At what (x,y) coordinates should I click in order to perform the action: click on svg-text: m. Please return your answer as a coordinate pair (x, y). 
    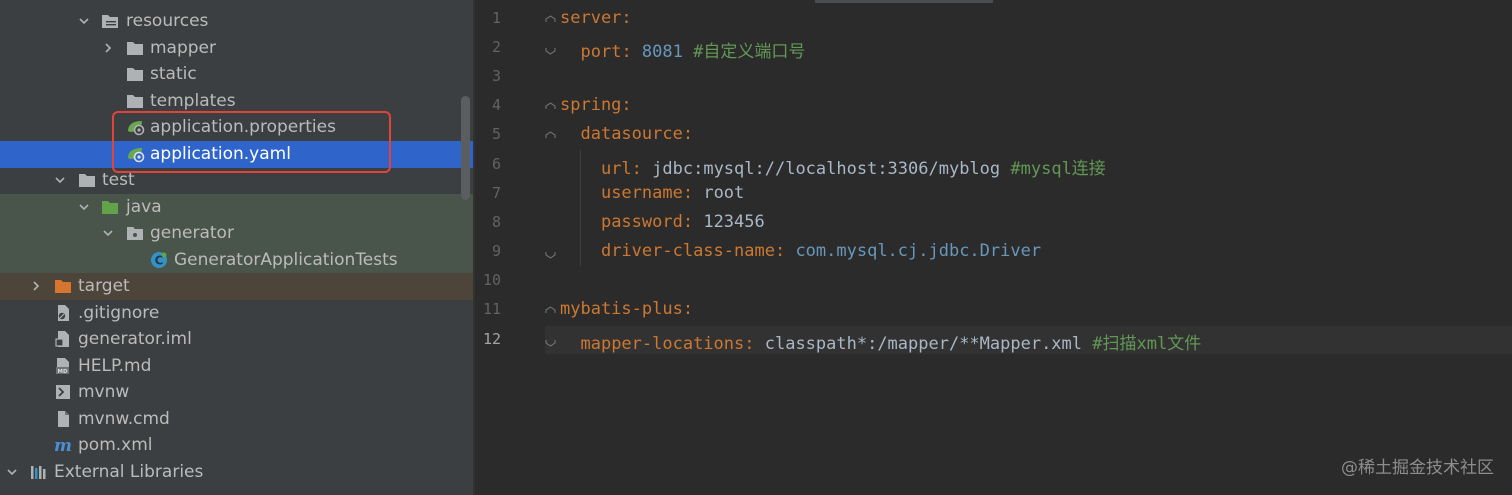
    Looking at the image, I should click on (63, 445).